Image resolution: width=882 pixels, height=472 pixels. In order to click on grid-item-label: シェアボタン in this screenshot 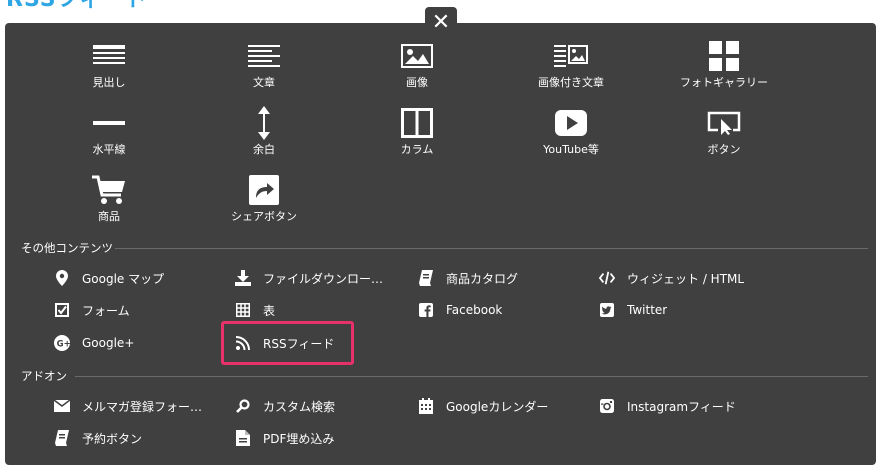, I will do `click(264, 216)`.